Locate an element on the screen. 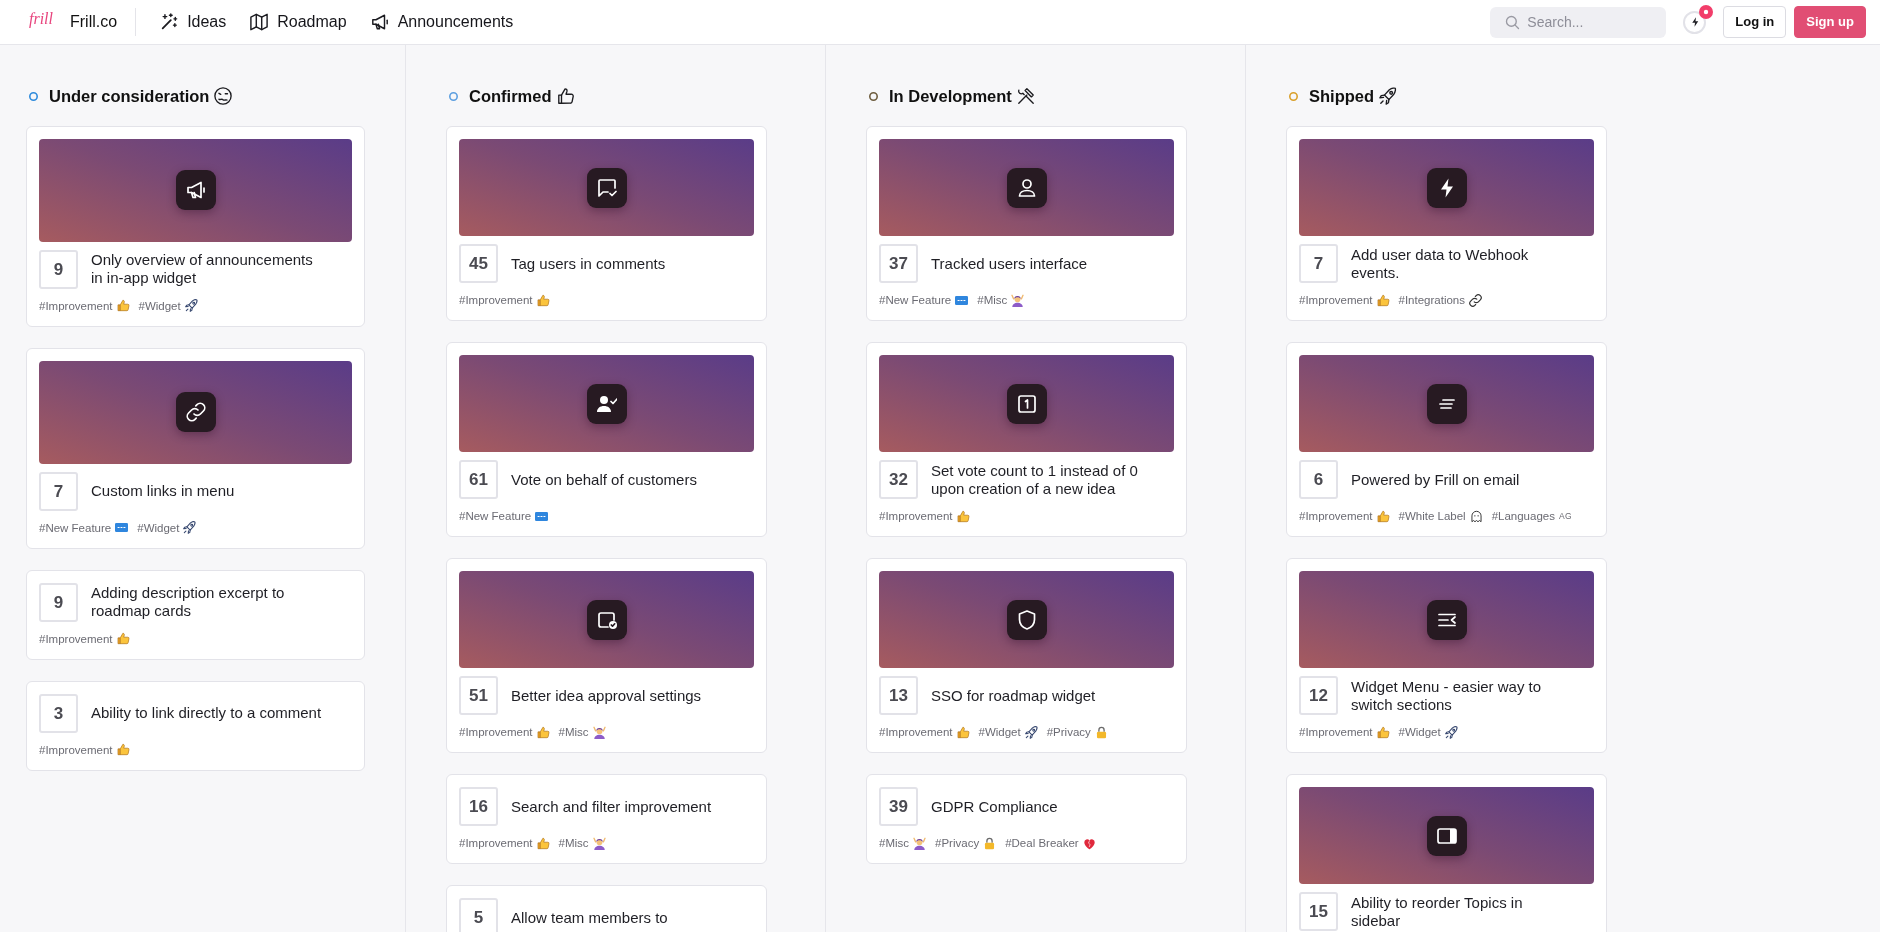 The width and height of the screenshot is (1880, 932). vote-count-button: 51 is located at coordinates (478, 696).